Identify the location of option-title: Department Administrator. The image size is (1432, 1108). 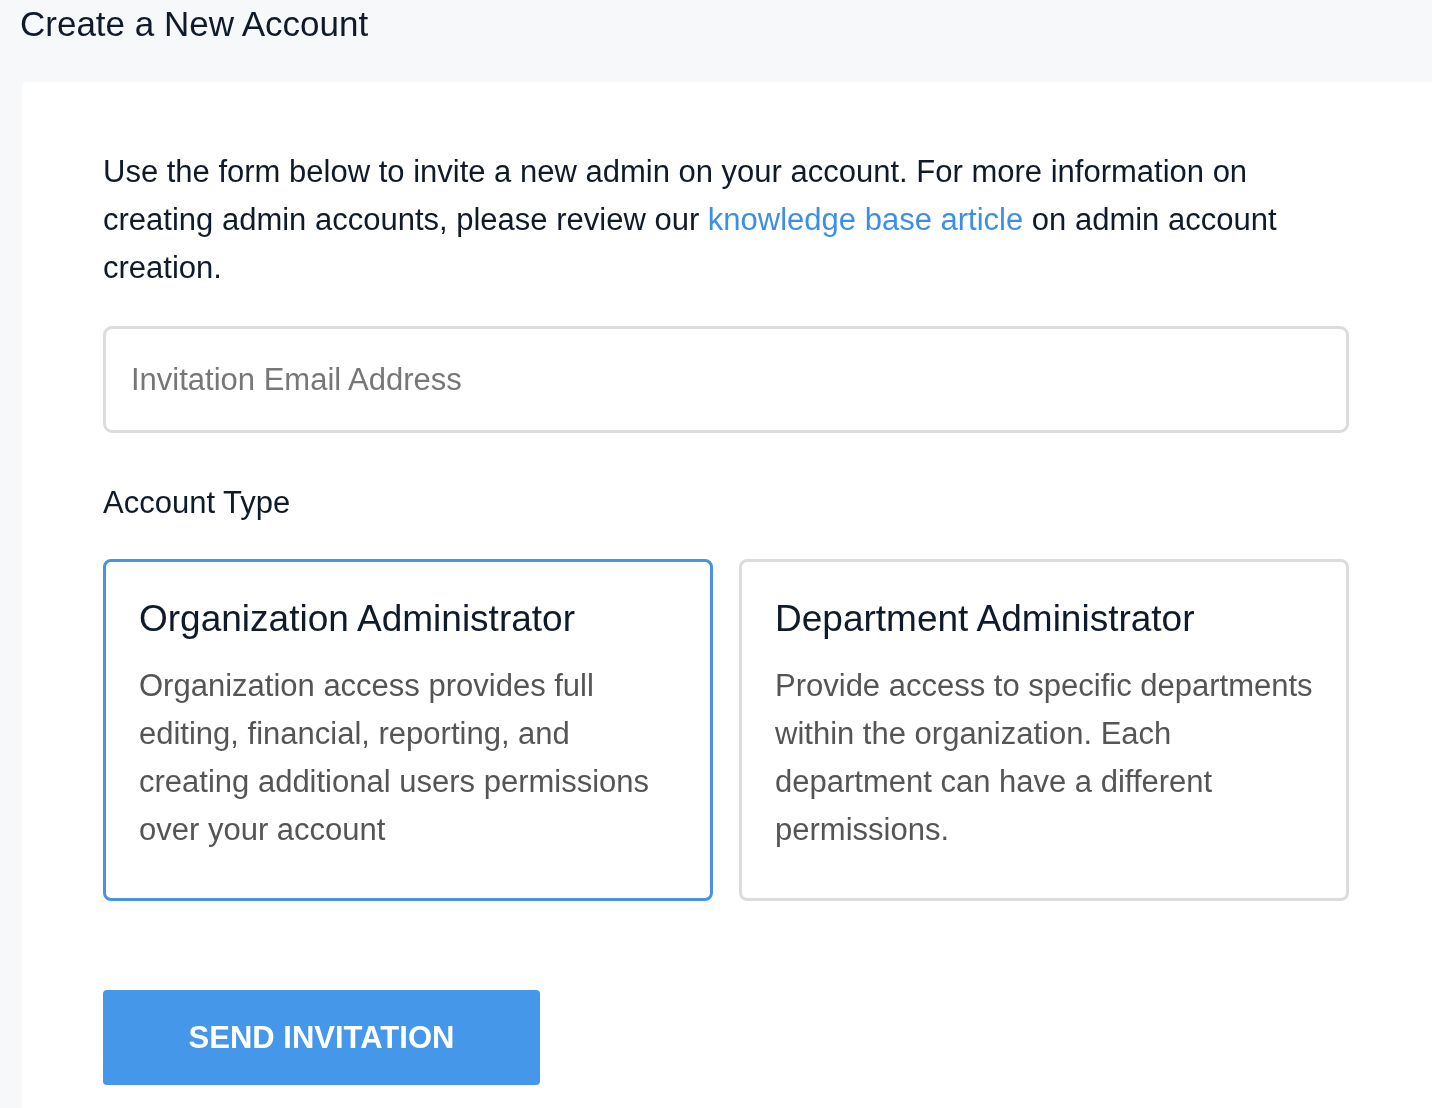
(985, 619).